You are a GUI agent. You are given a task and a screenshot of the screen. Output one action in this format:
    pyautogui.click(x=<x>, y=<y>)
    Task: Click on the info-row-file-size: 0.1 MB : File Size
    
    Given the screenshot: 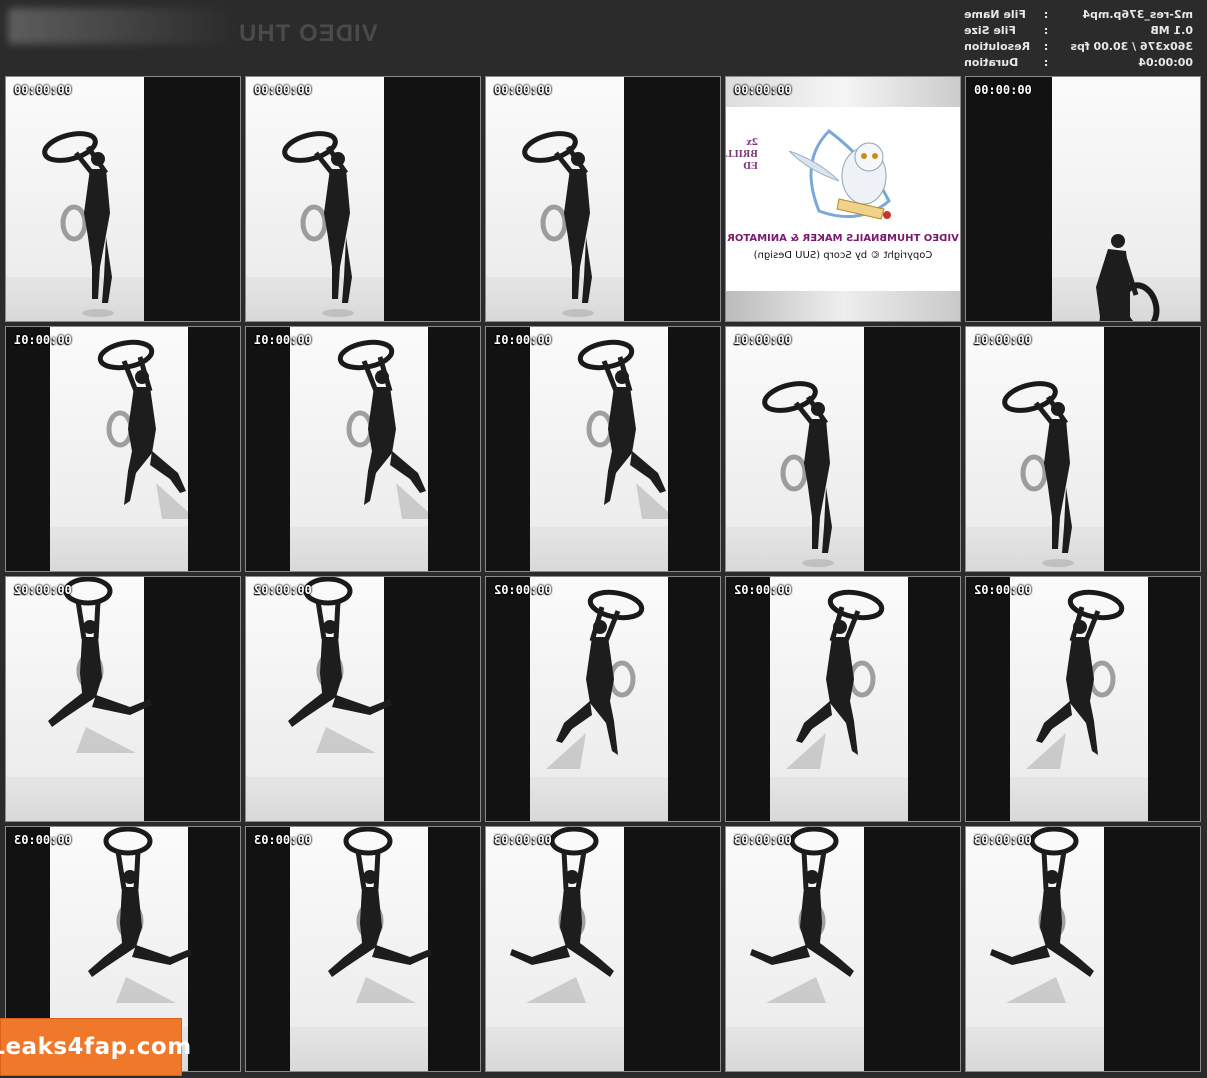 What is the action you would take?
    pyautogui.click(x=1078, y=30)
    